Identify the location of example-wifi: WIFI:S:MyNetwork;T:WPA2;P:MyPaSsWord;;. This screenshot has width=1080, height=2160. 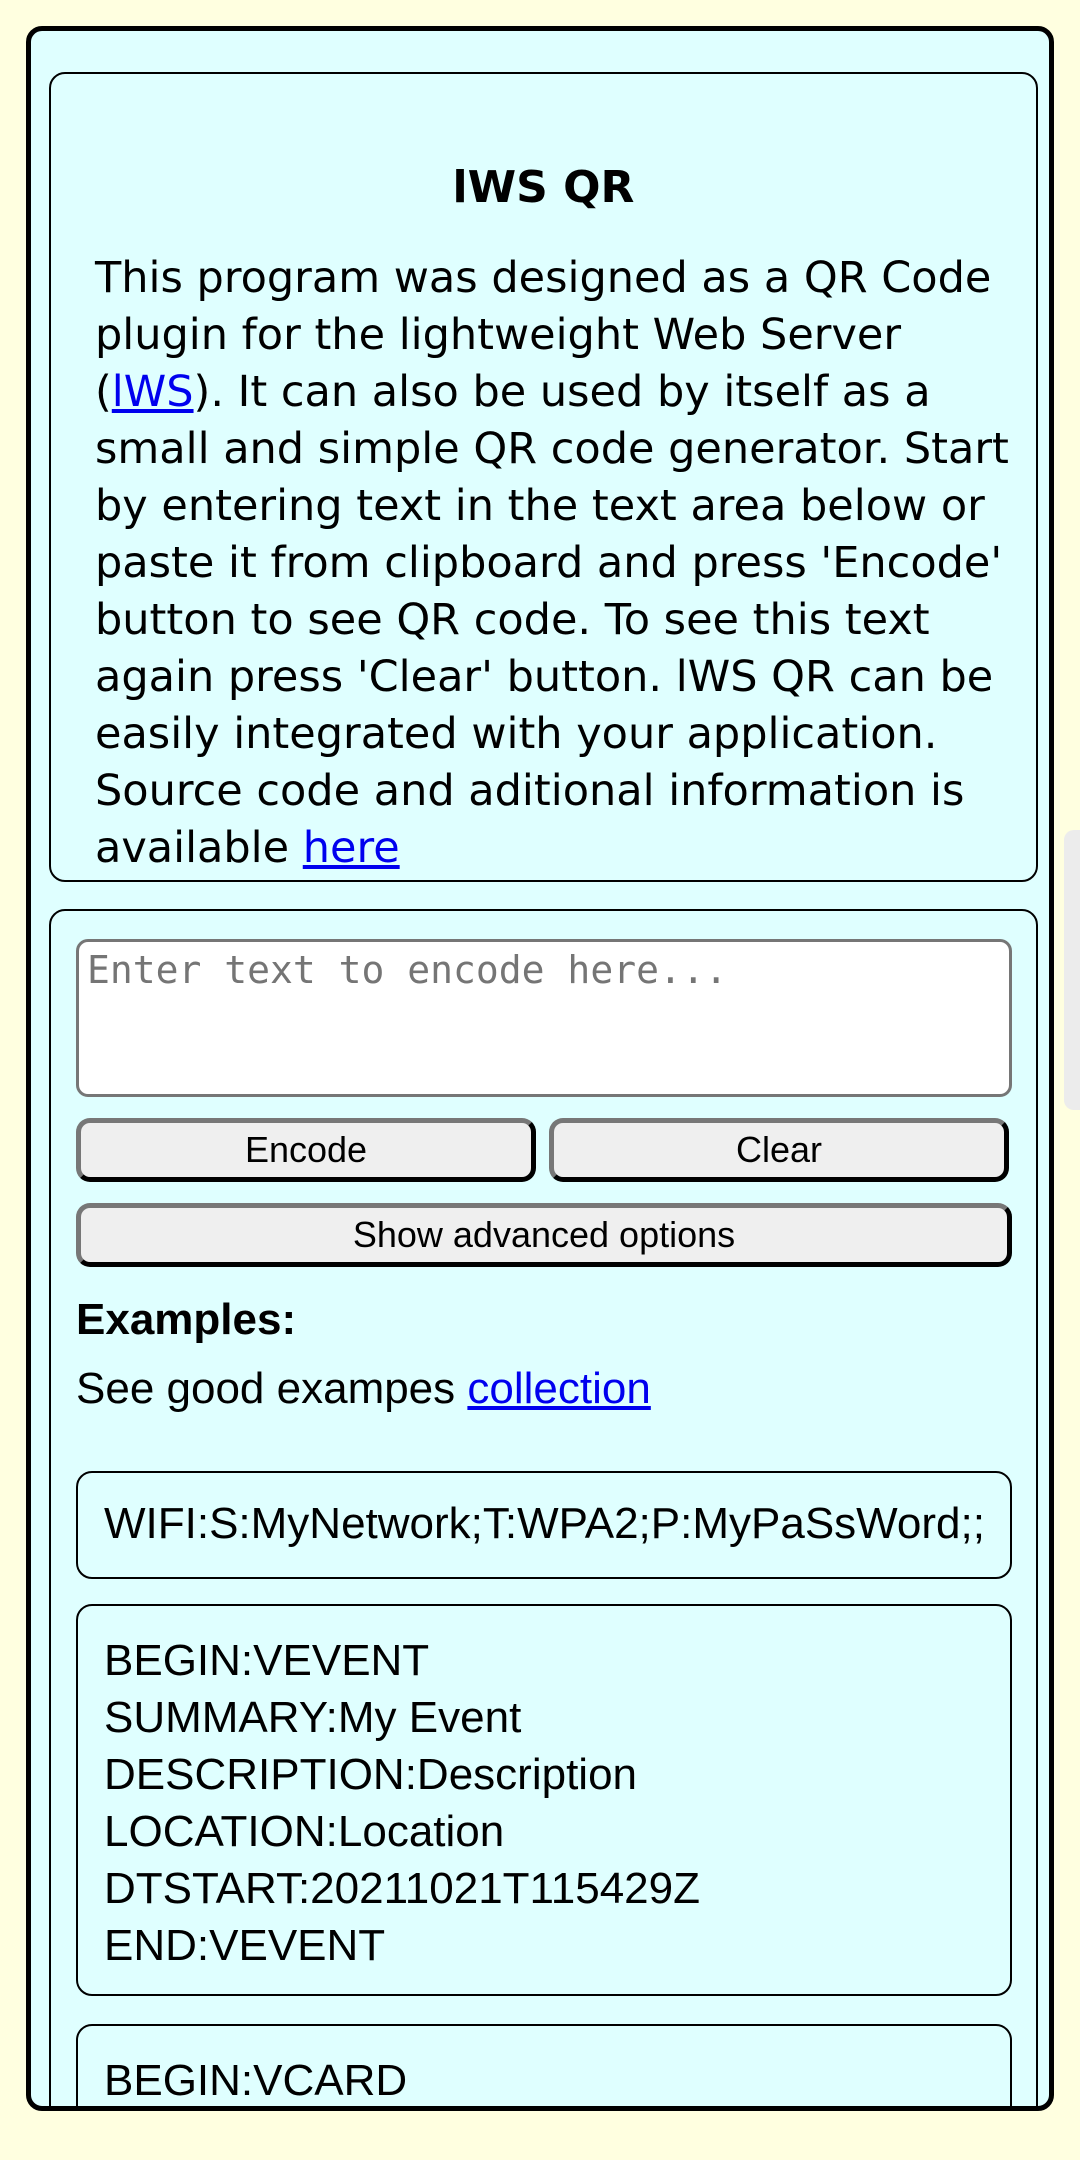
(544, 1525).